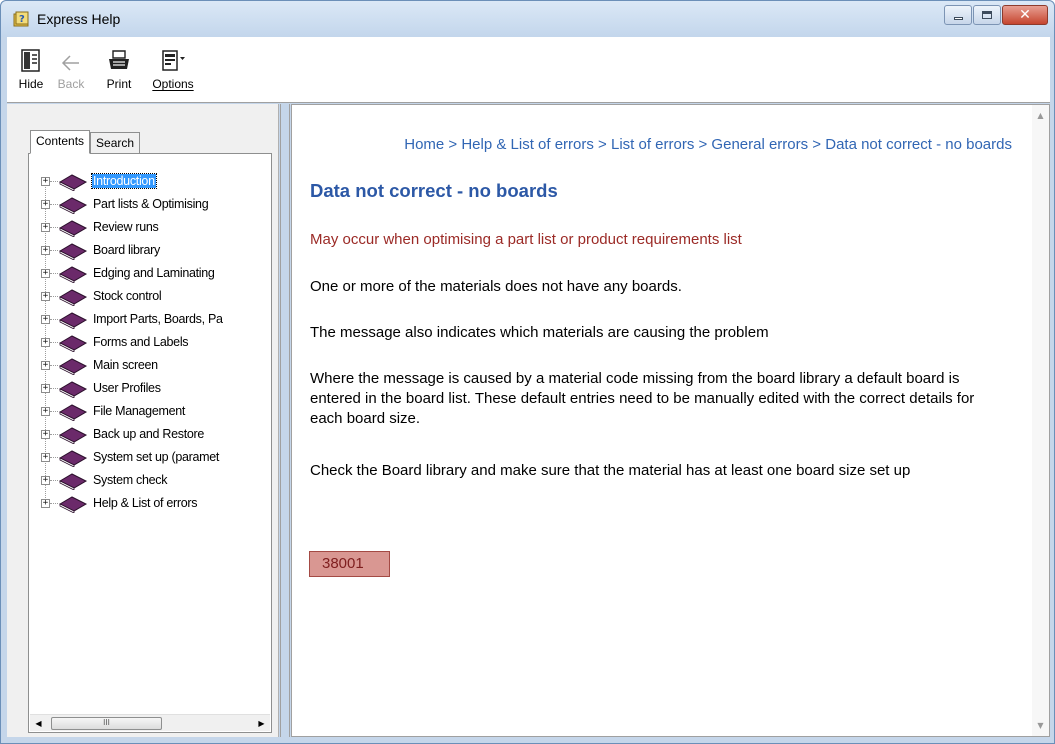 Image resolution: width=1055 pixels, height=744 pixels. What do you see at coordinates (261, 723) in the screenshot?
I see `scroll-right-icon: ▶` at bounding box center [261, 723].